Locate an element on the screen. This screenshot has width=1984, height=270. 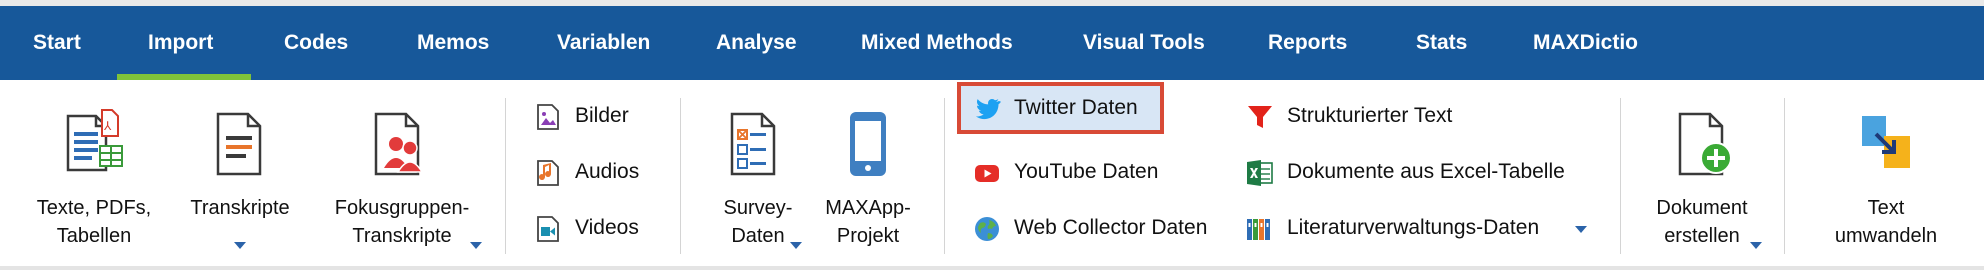
text-umwandeln-label-line1: Text is located at coordinates (1886, 208).